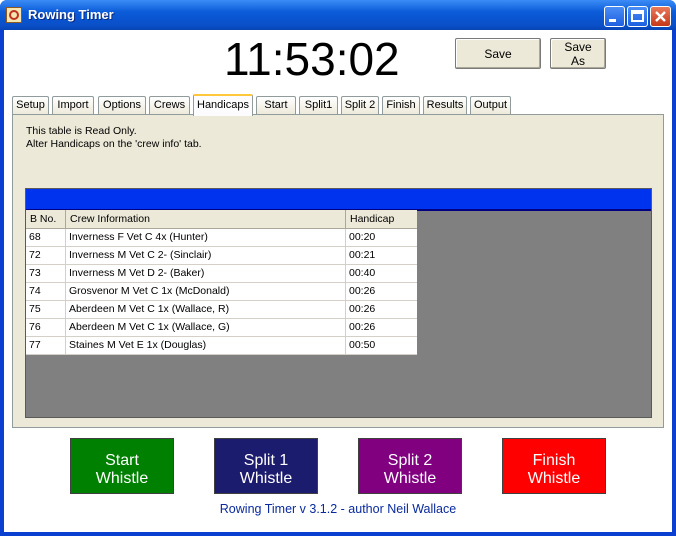 The image size is (676, 536). What do you see at coordinates (338, 15) in the screenshot?
I see `title-bar: Rowing Timer` at bounding box center [338, 15].